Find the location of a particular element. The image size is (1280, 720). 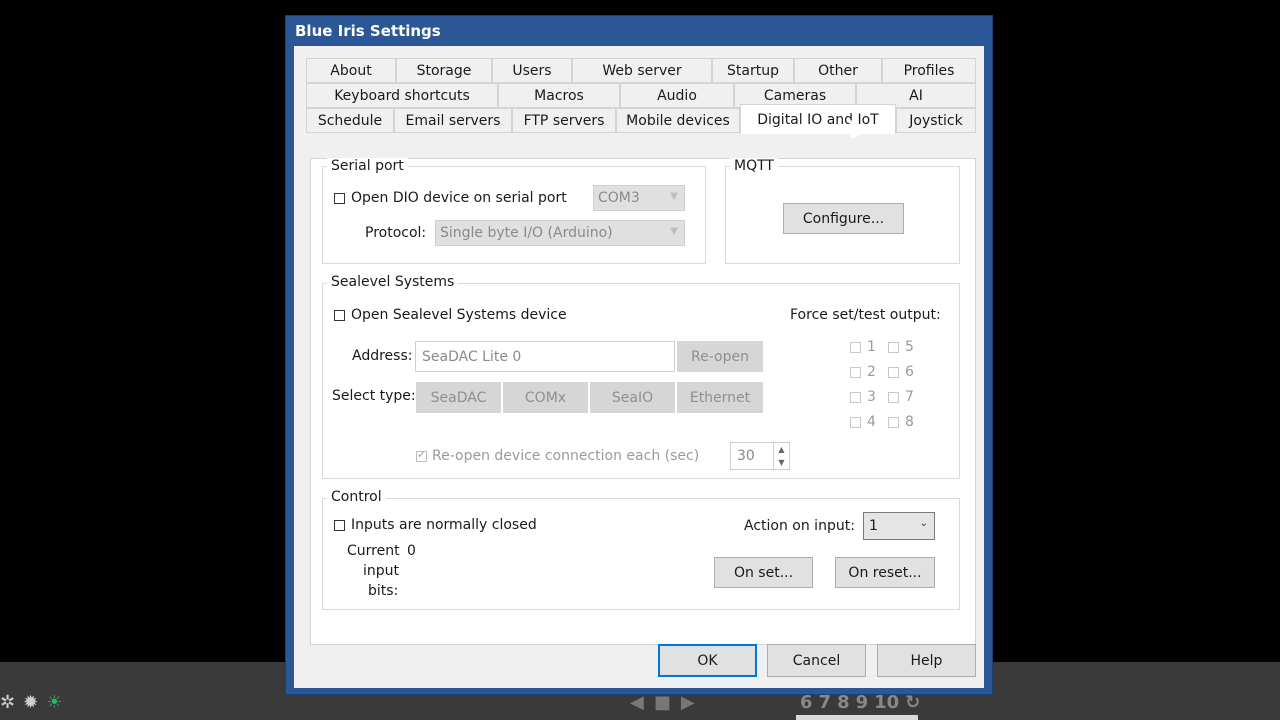

tab-ftp-servers: FTP servers is located at coordinates (564, 120).